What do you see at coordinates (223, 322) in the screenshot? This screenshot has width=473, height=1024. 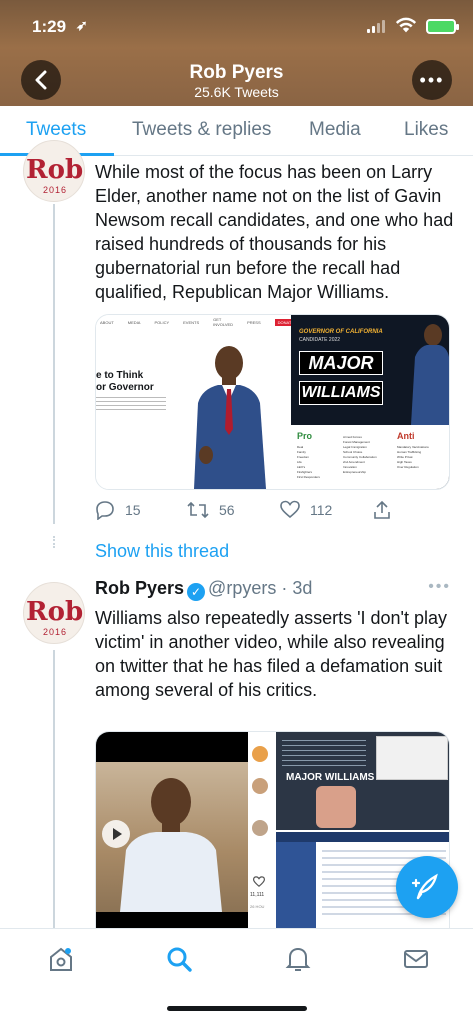 I see `nav-item: GET INVOLVED` at bounding box center [223, 322].